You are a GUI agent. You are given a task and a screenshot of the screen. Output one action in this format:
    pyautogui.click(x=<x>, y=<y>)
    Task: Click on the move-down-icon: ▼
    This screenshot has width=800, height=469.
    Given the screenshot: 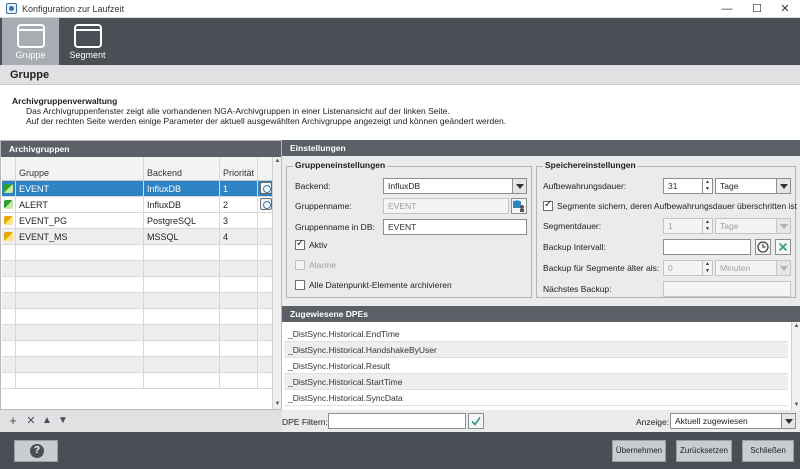 What is the action you would take?
    pyautogui.click(x=63, y=421)
    